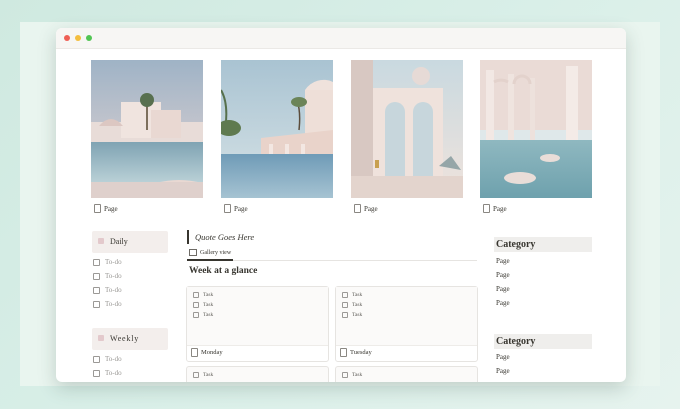 The width and height of the screenshot is (680, 409). I want to click on maximize-window-button, so click(89, 38).